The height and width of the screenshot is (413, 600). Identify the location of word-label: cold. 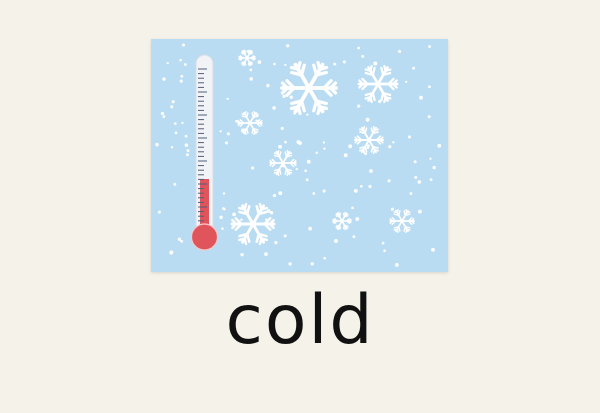
(300, 320).